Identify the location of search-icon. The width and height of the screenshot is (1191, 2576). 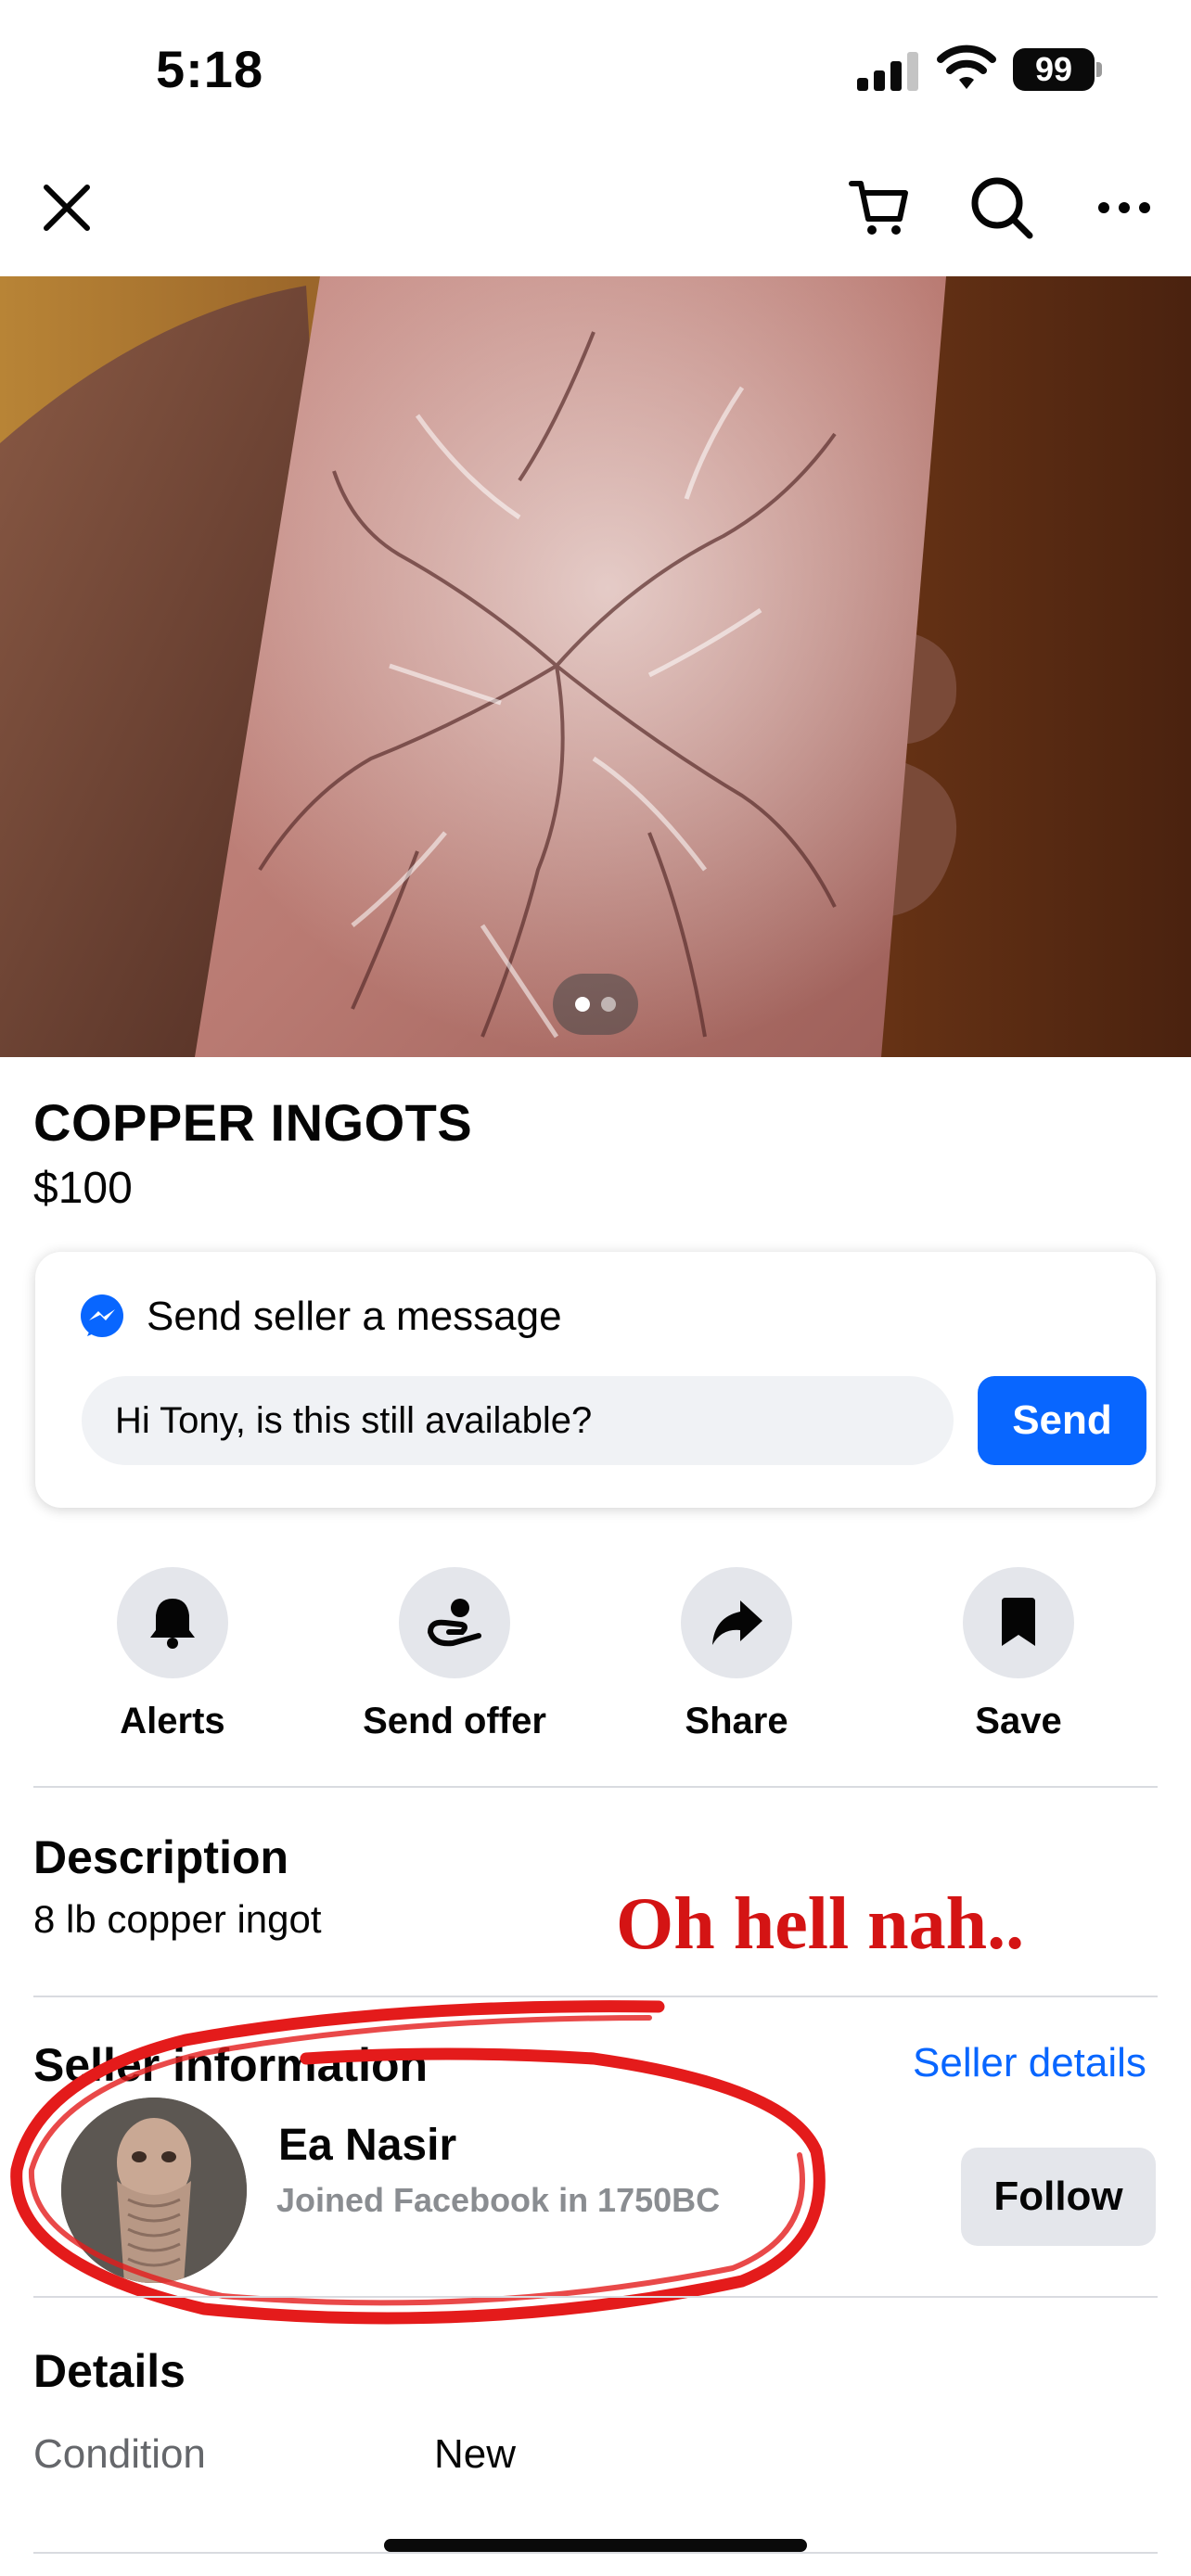
(1002, 208).